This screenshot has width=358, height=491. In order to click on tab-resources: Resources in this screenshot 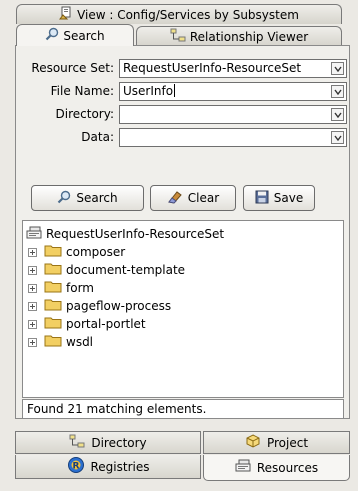, I will do `click(276, 468)`.